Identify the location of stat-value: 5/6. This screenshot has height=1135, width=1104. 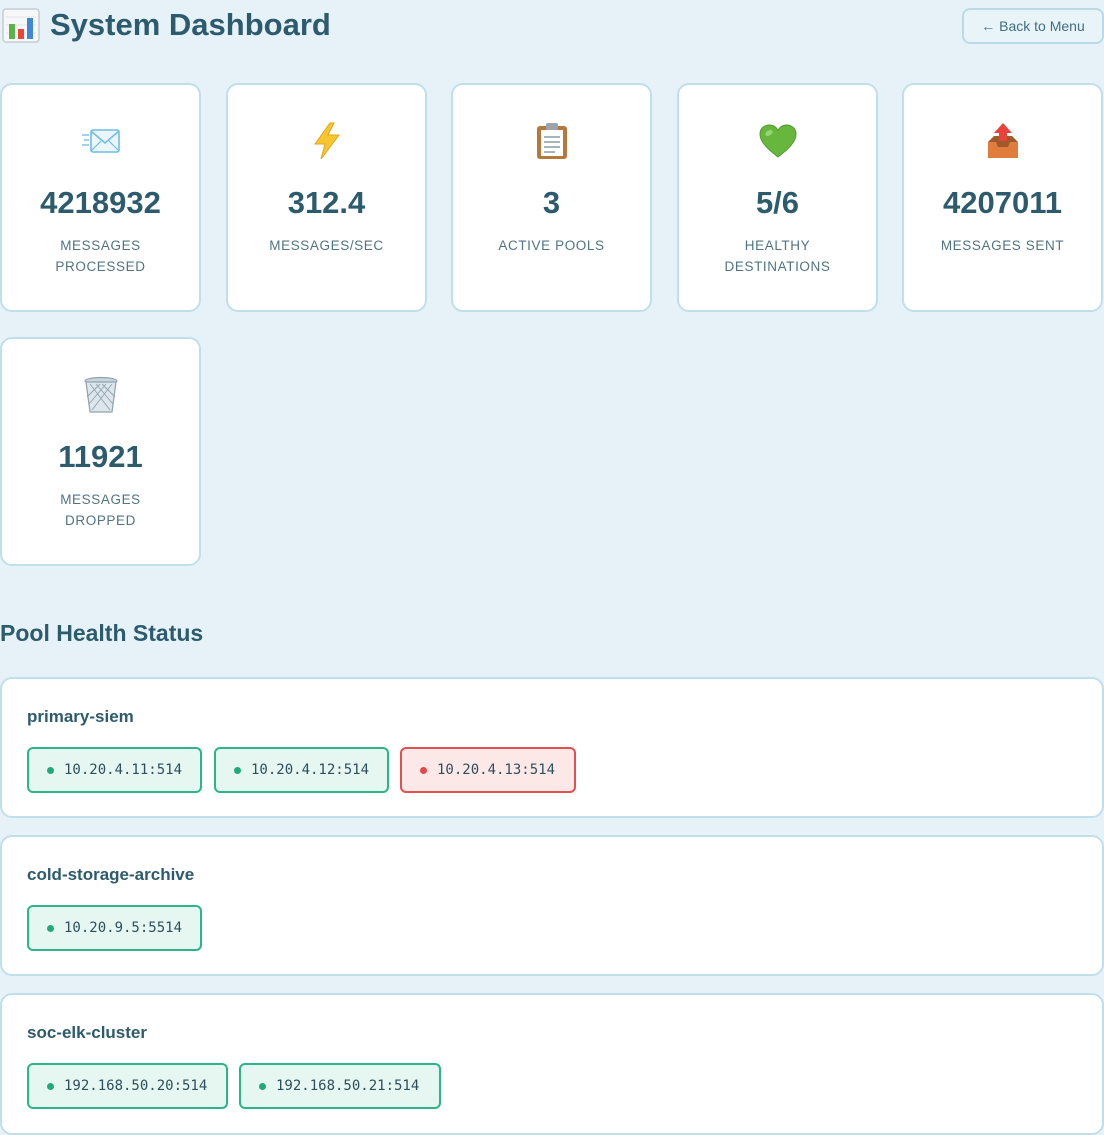
(777, 202).